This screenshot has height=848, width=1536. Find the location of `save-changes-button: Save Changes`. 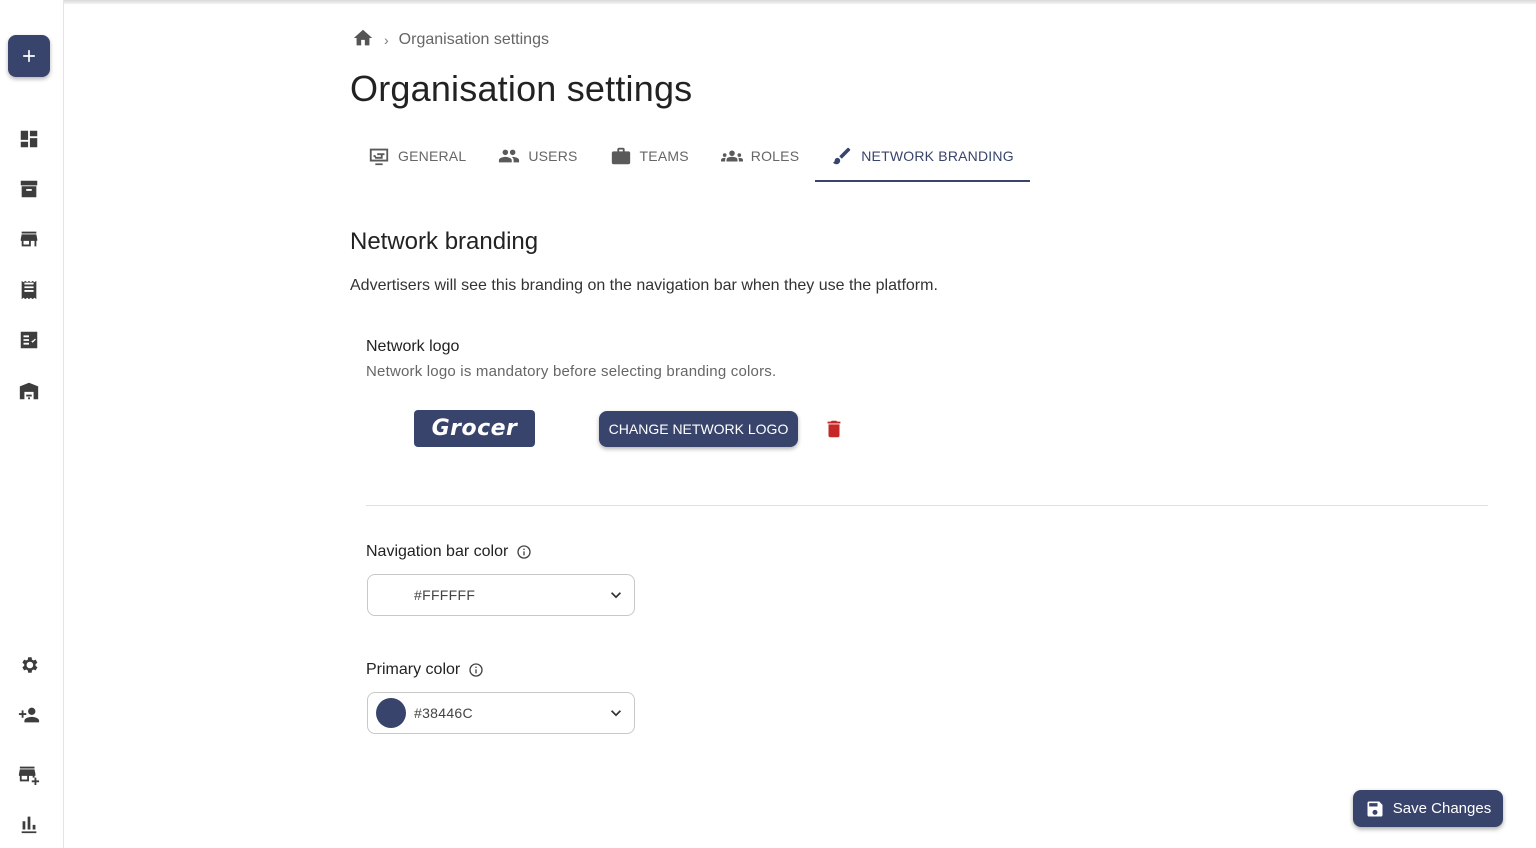

save-changes-button: Save Changes is located at coordinates (1428, 808).